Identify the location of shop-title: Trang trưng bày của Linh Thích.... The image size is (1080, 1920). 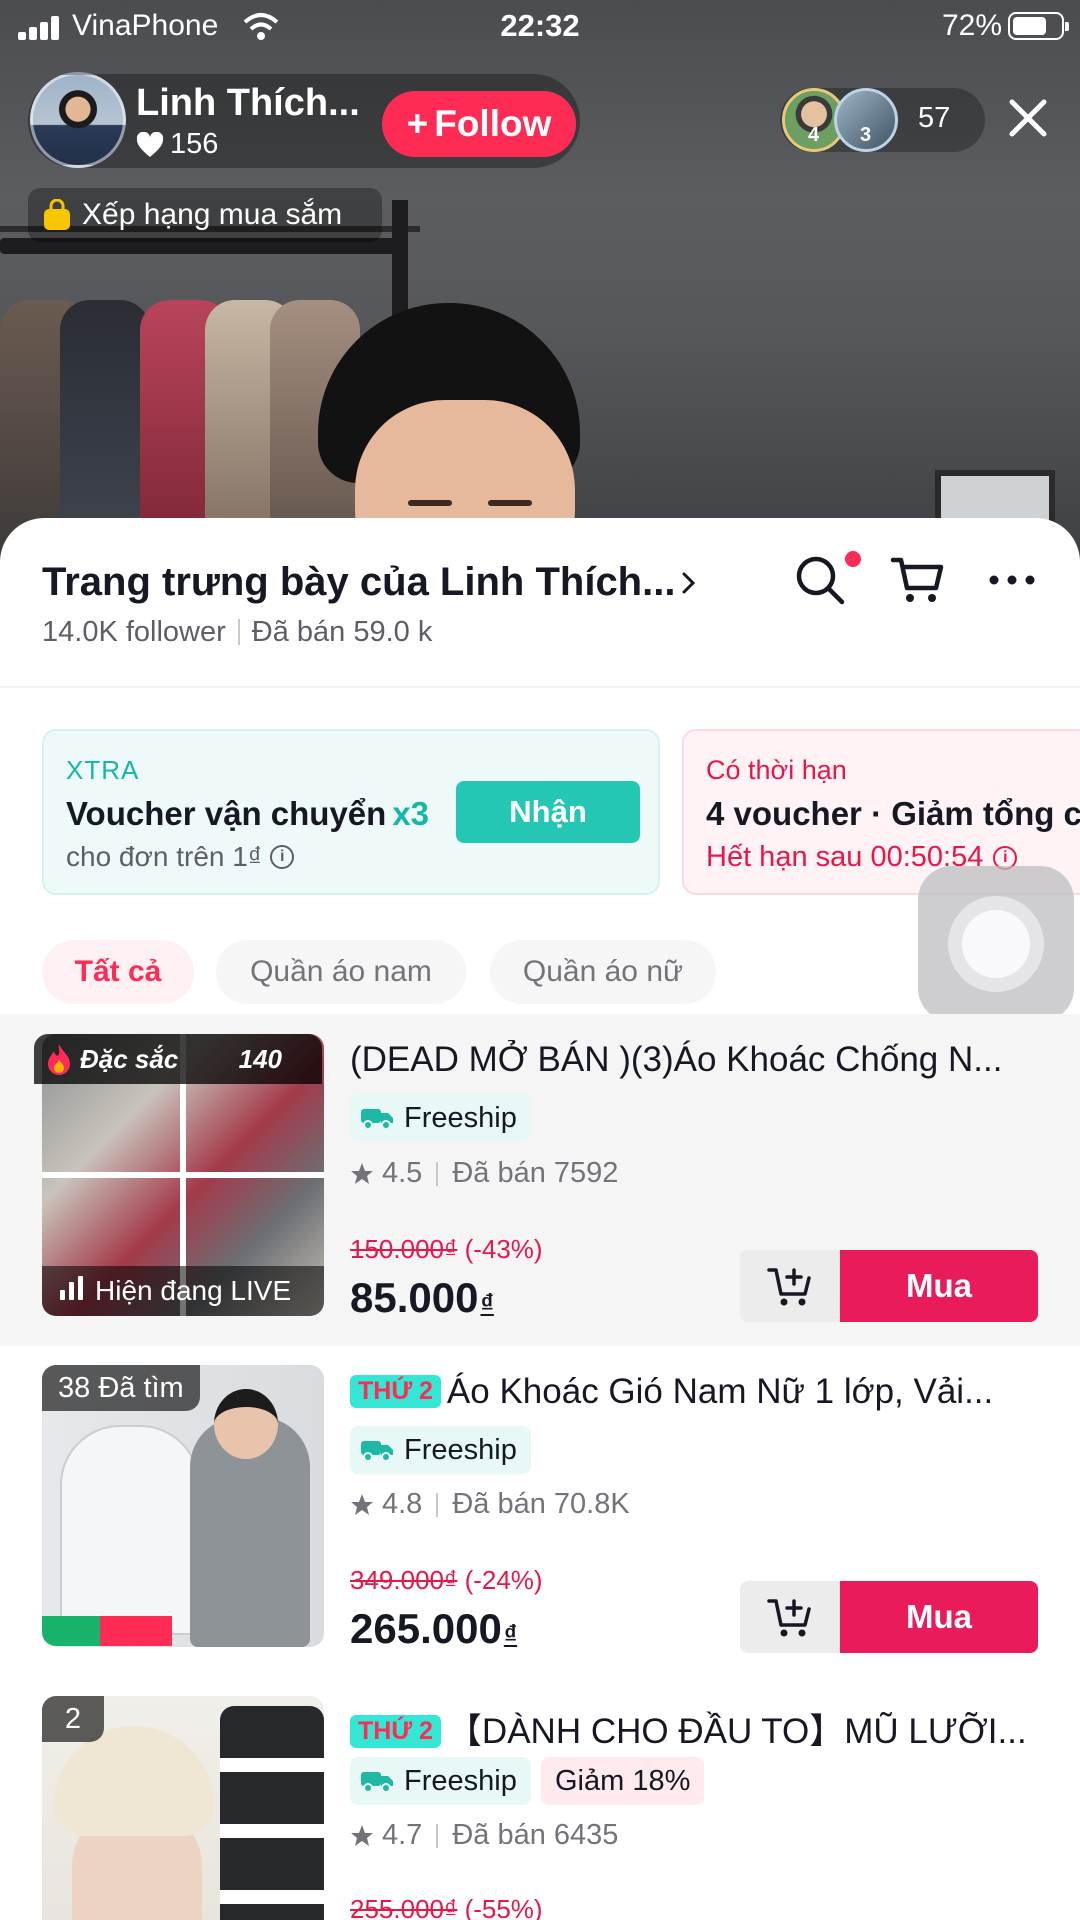
(358, 582).